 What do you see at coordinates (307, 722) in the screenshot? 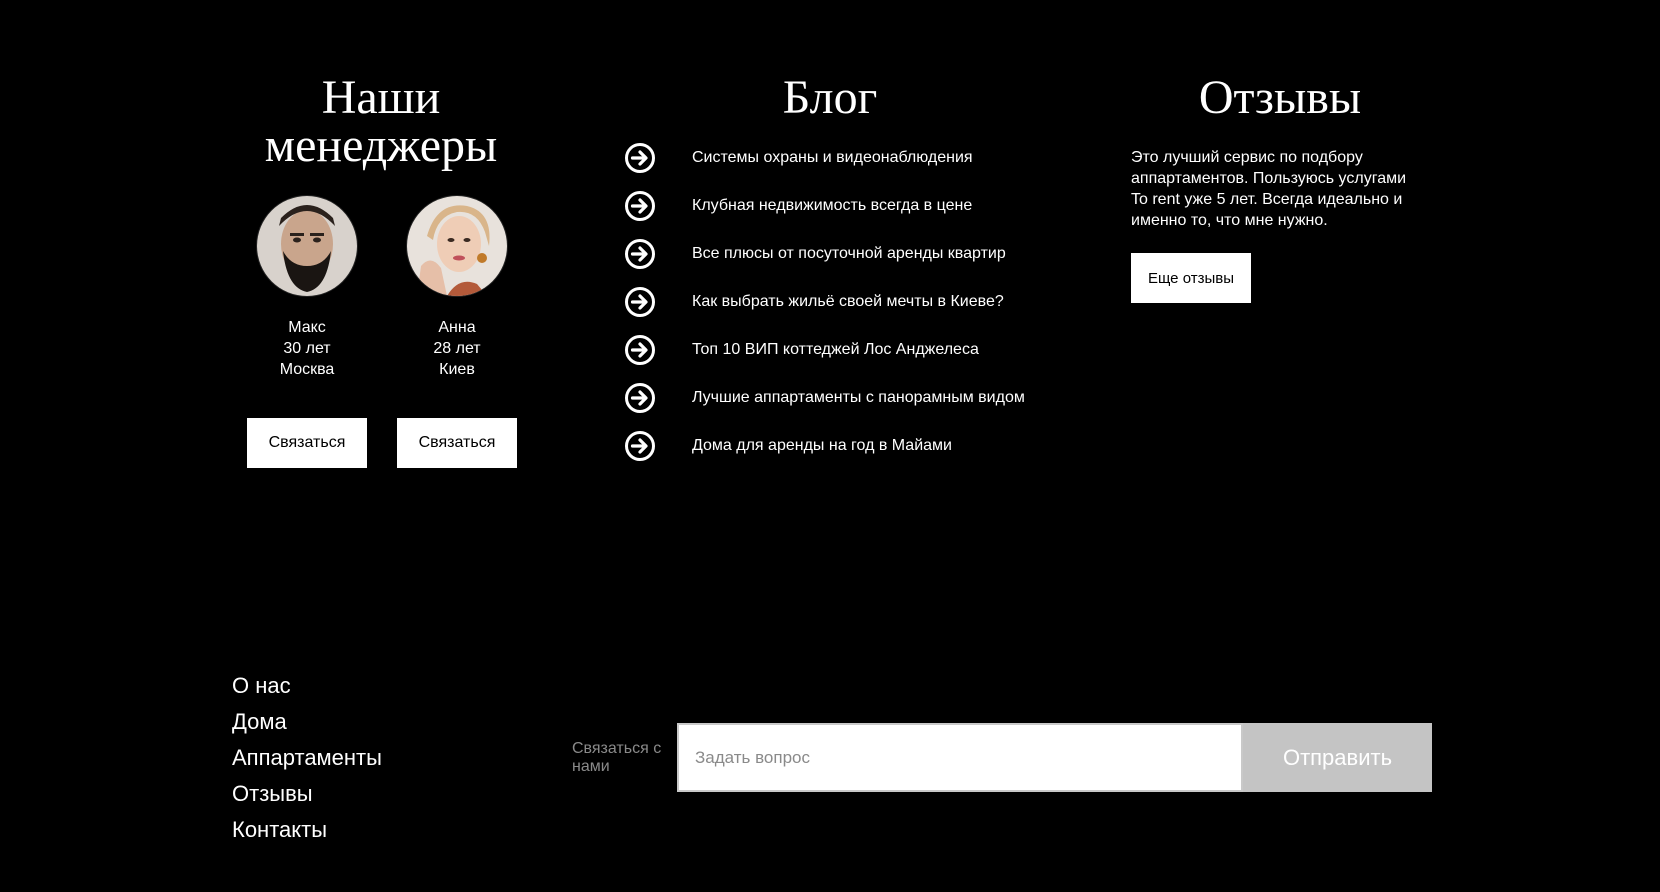
I see `footer-nav-item: Дома` at bounding box center [307, 722].